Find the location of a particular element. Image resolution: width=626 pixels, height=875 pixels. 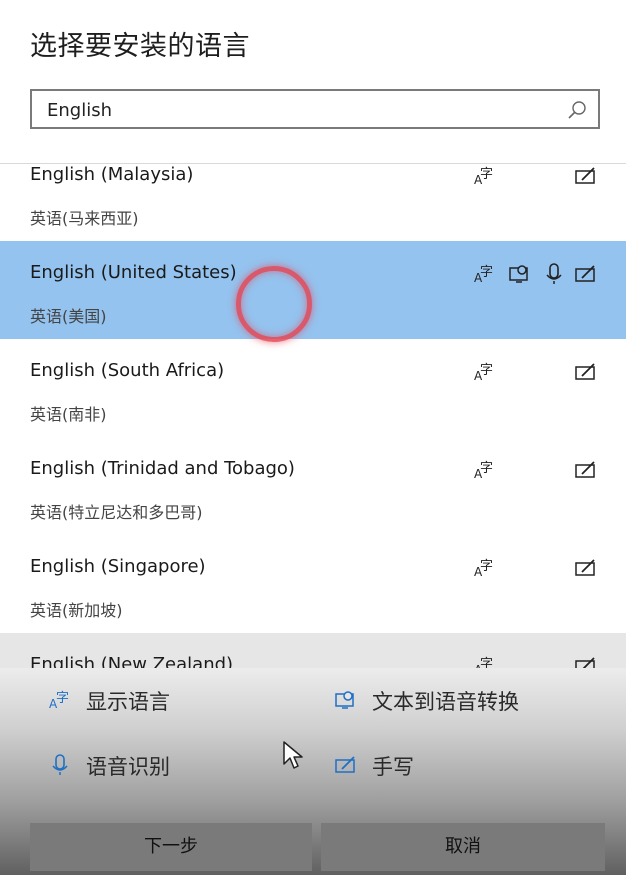

cancel-button: 取消 is located at coordinates (463, 847).